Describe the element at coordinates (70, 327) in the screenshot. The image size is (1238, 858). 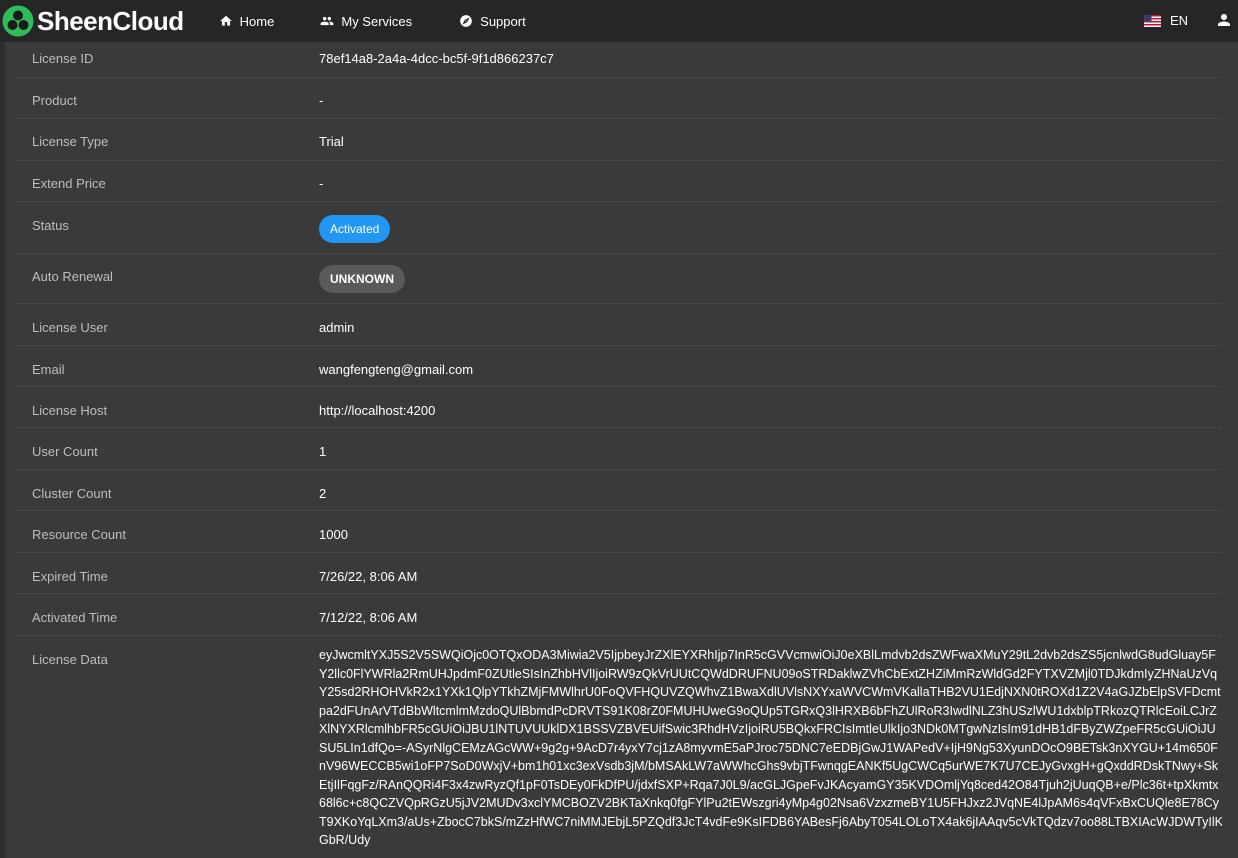
I see `license-user-label: License User` at that location.